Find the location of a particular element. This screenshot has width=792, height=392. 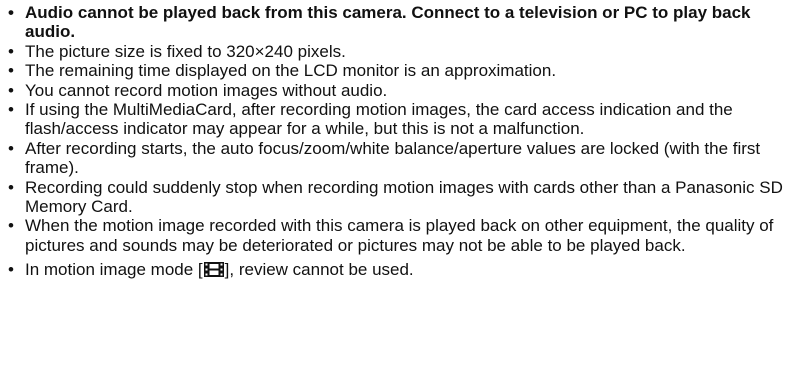

motion-image-mode-icon is located at coordinates (213, 271).